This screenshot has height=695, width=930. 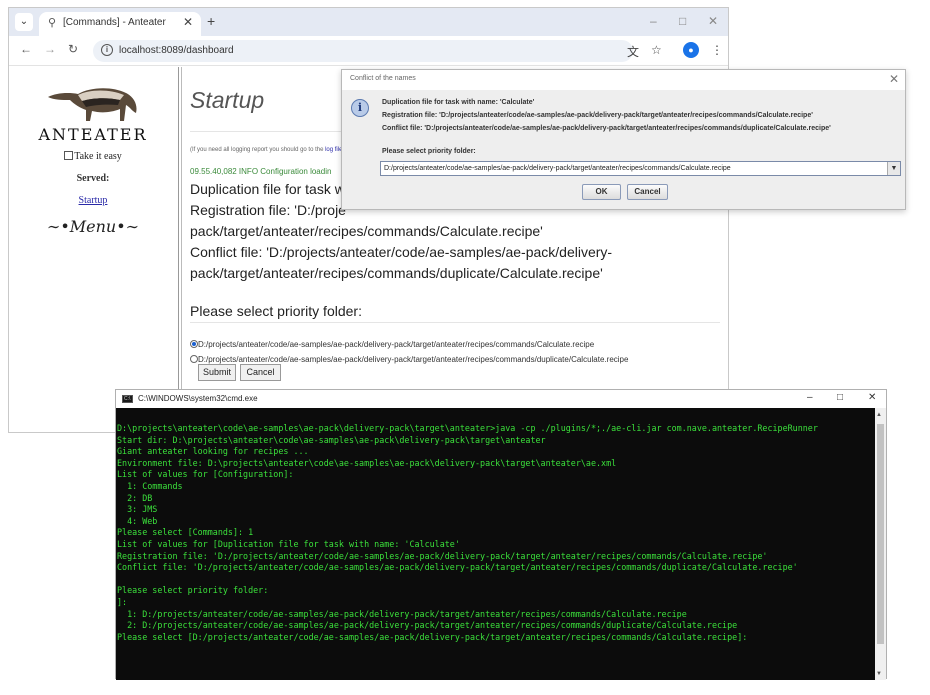 What do you see at coordinates (122, 601) in the screenshot?
I see `cmd-line: ]:` at bounding box center [122, 601].